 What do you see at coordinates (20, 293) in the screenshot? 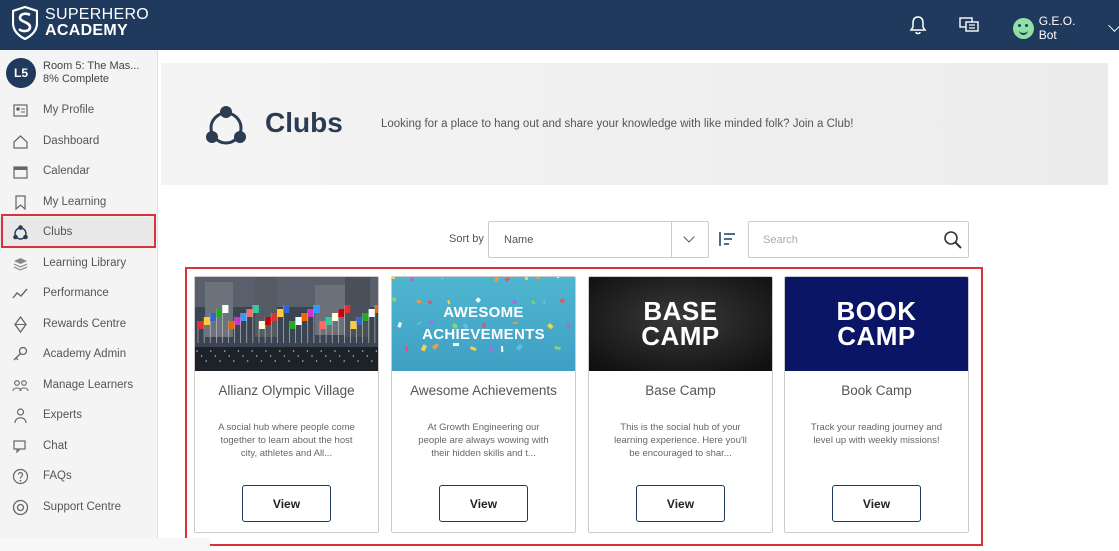
I see `chart-icon` at bounding box center [20, 293].